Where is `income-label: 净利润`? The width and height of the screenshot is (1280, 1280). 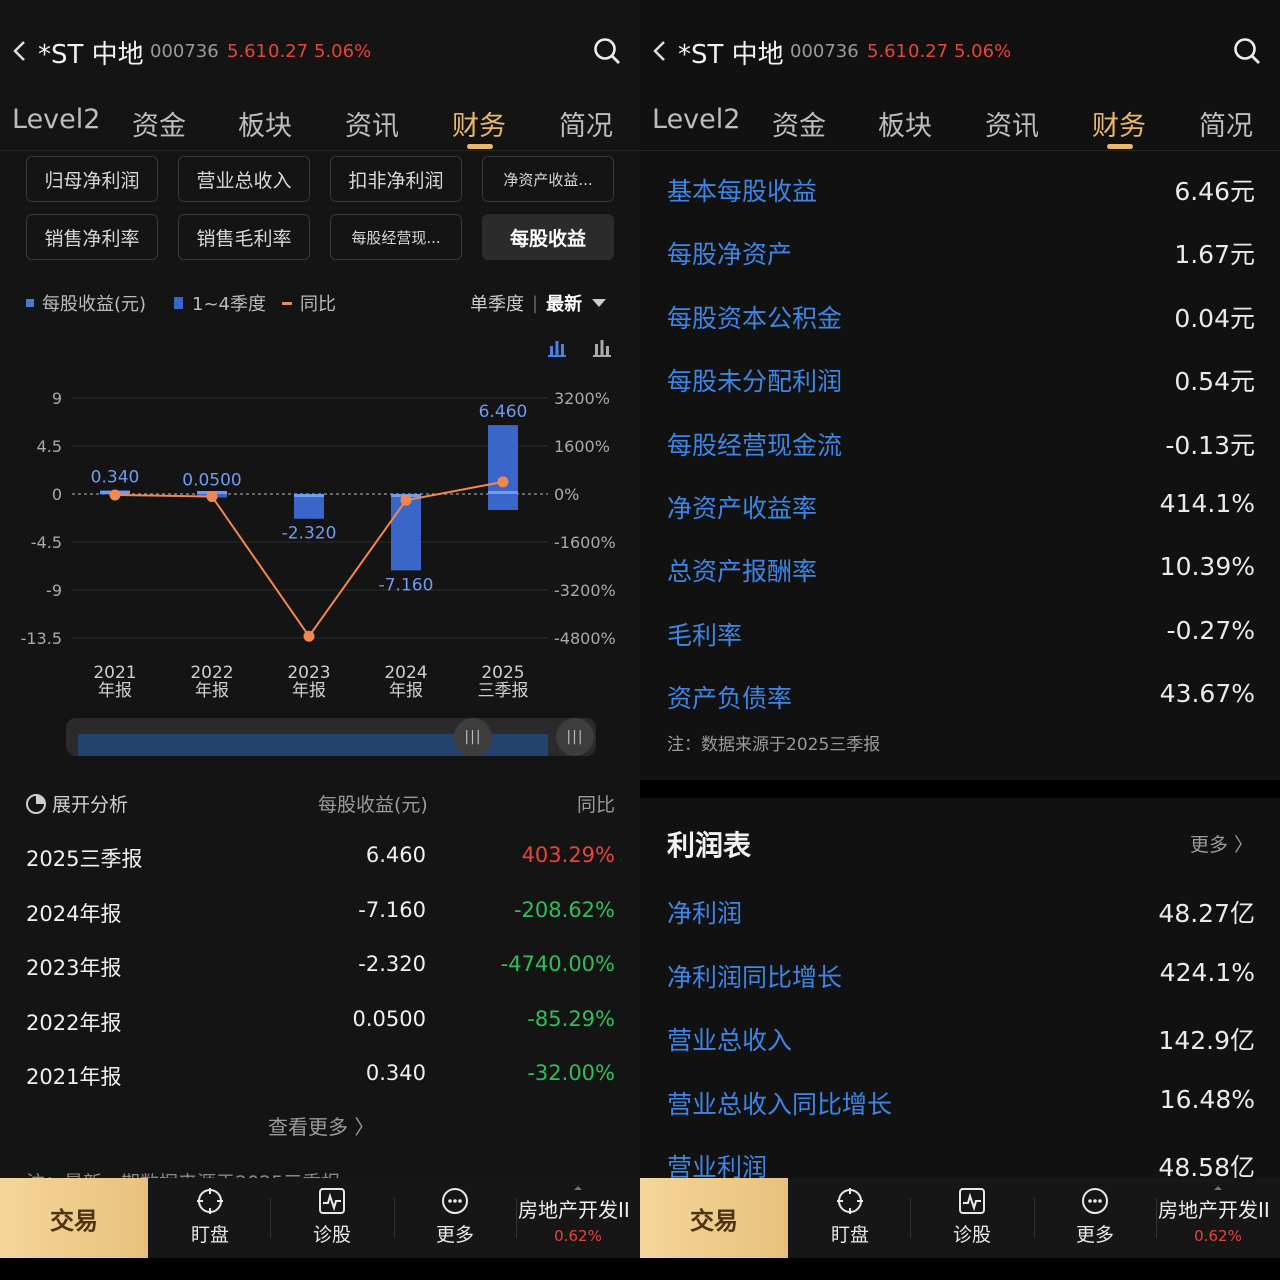 income-label: 净利润 is located at coordinates (704, 912).